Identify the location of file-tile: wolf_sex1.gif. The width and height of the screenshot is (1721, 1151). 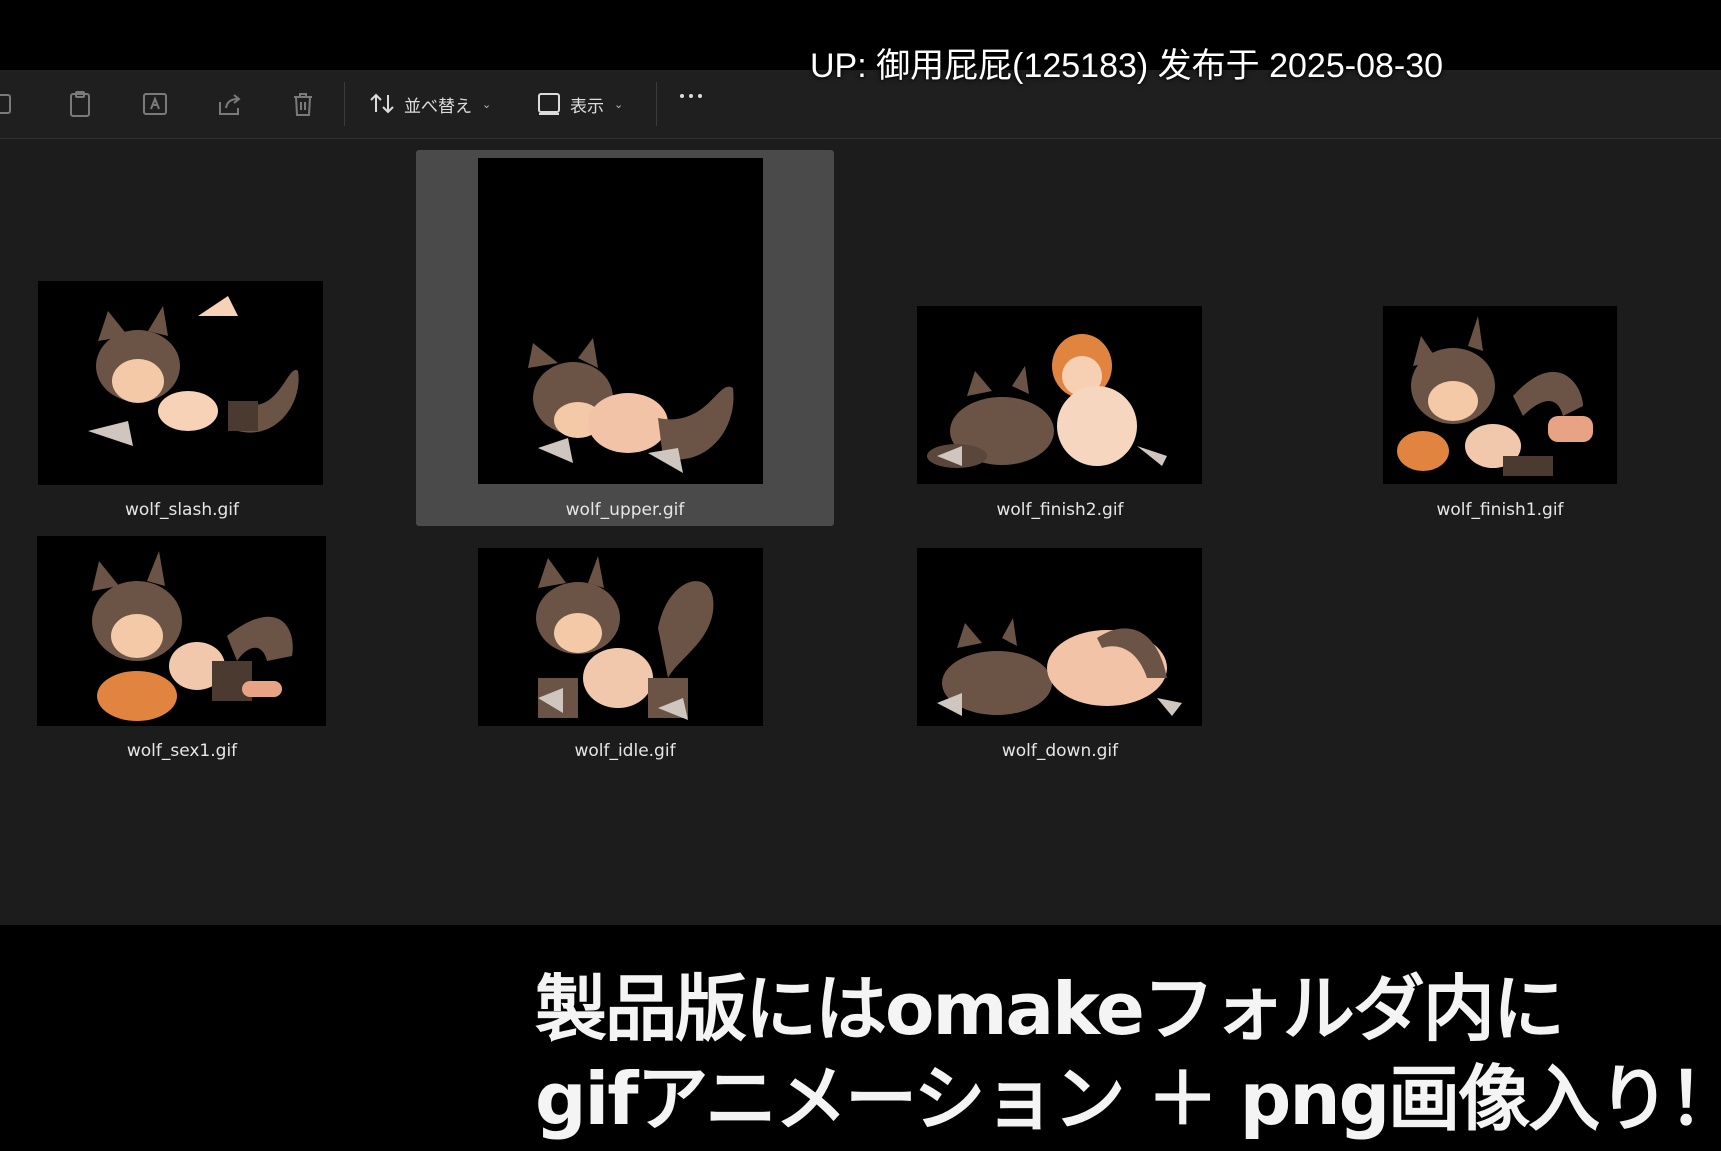
(192, 686).